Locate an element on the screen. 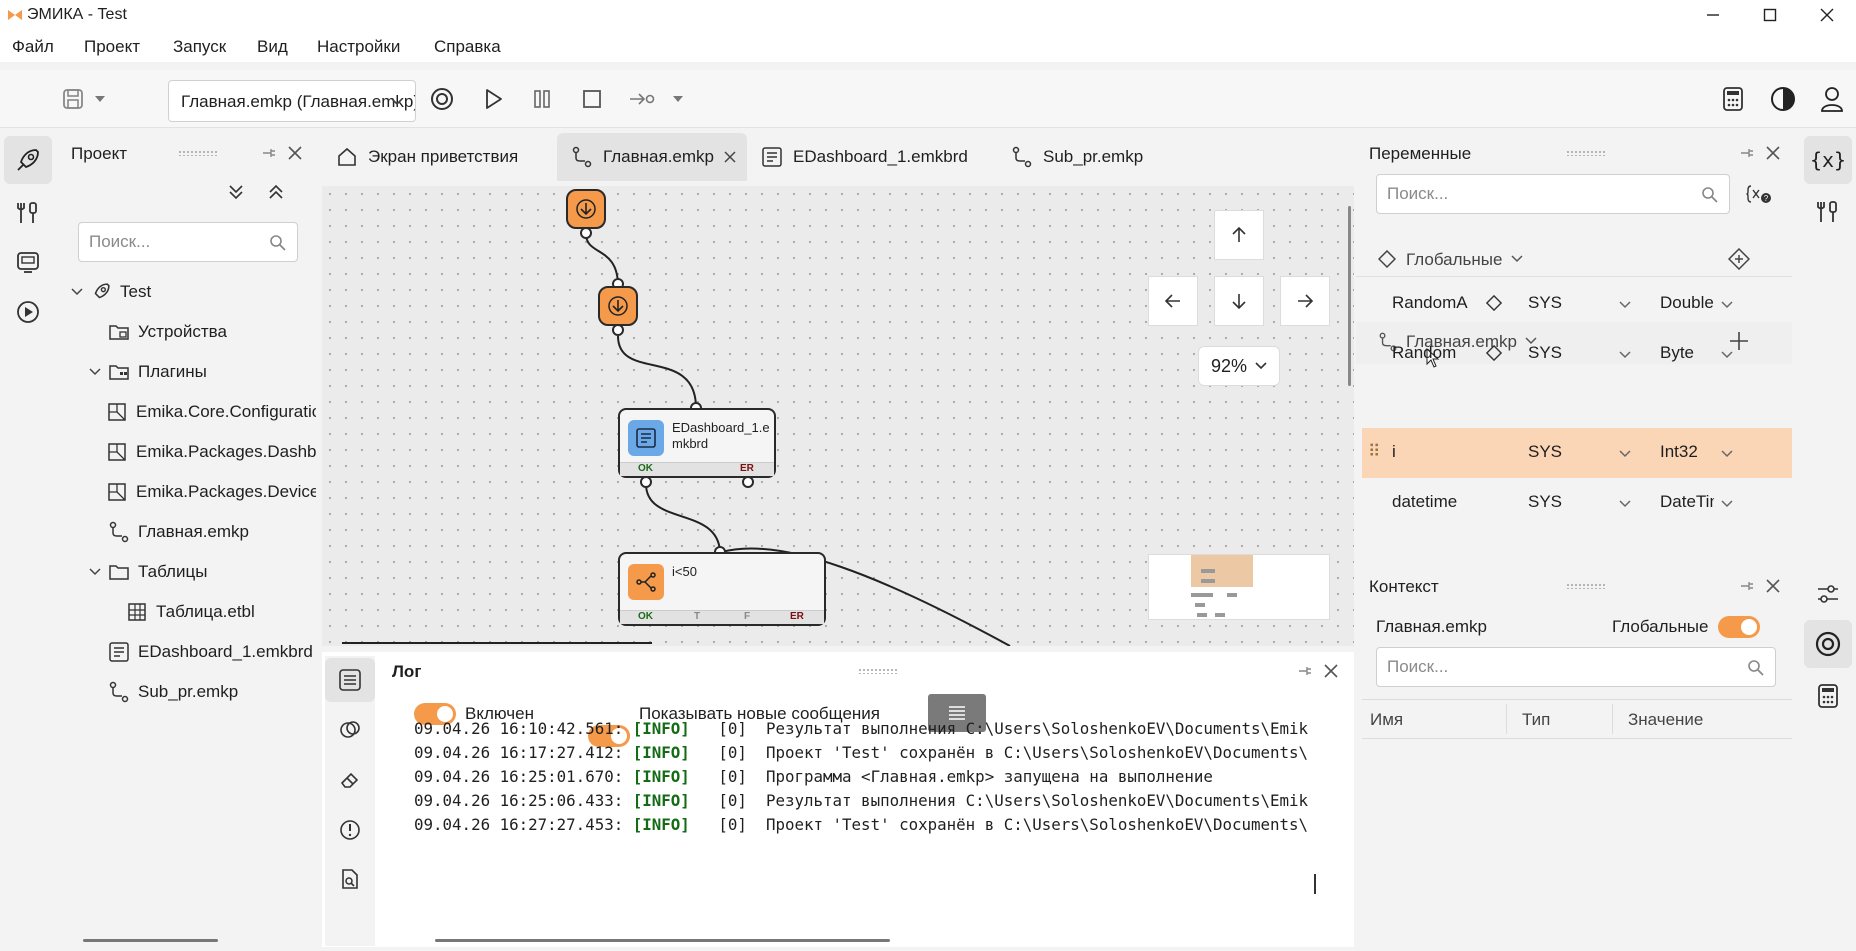 Image resolution: width=1856 pixels, height=951 pixels. stop-button is located at coordinates (592, 99).